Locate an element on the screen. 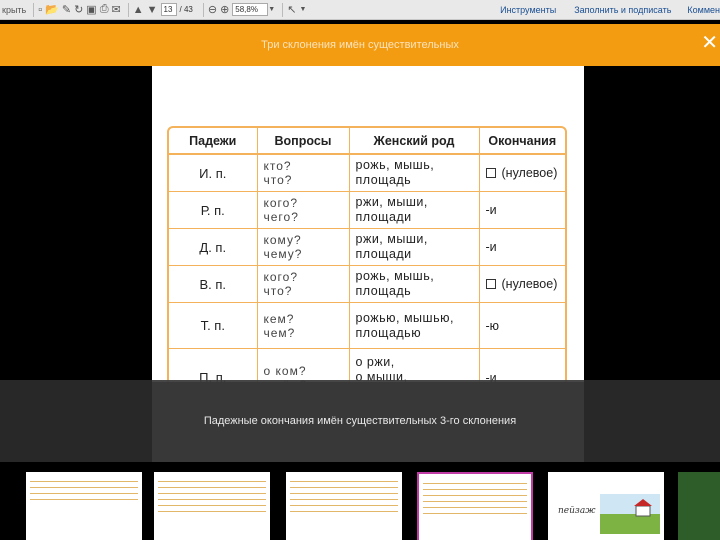  questions-cell: кого? что? is located at coordinates (303, 284).